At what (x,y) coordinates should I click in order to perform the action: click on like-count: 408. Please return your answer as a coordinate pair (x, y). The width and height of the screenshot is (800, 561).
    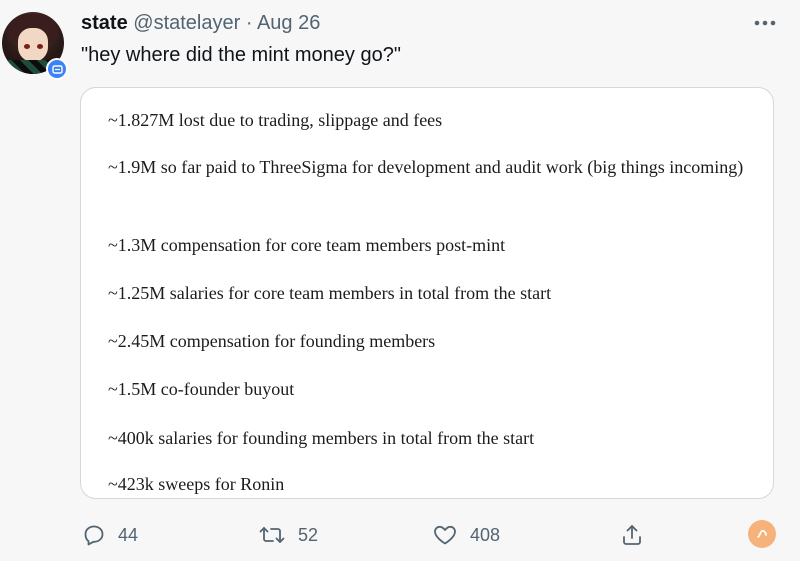
    Looking at the image, I should click on (485, 534).